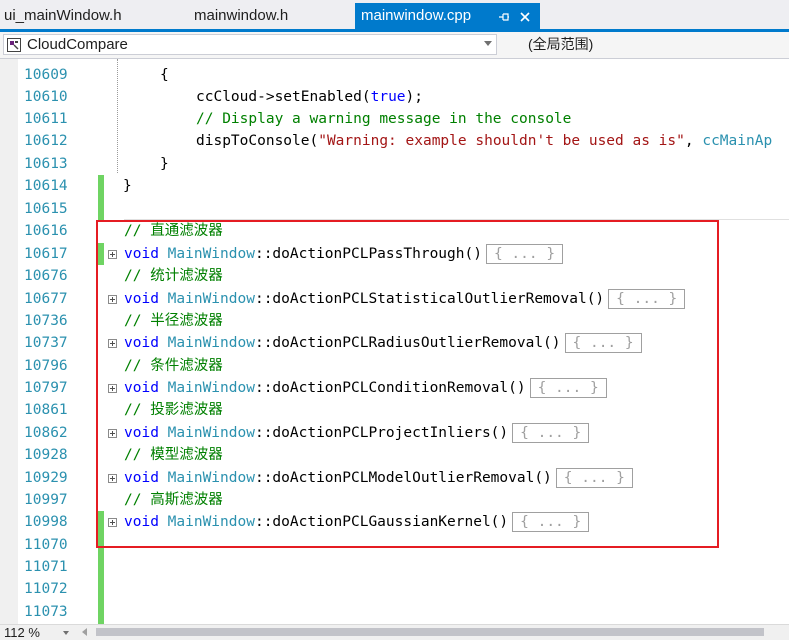 The height and width of the screenshot is (640, 789). I want to click on line-number: 10611, so click(46, 119).